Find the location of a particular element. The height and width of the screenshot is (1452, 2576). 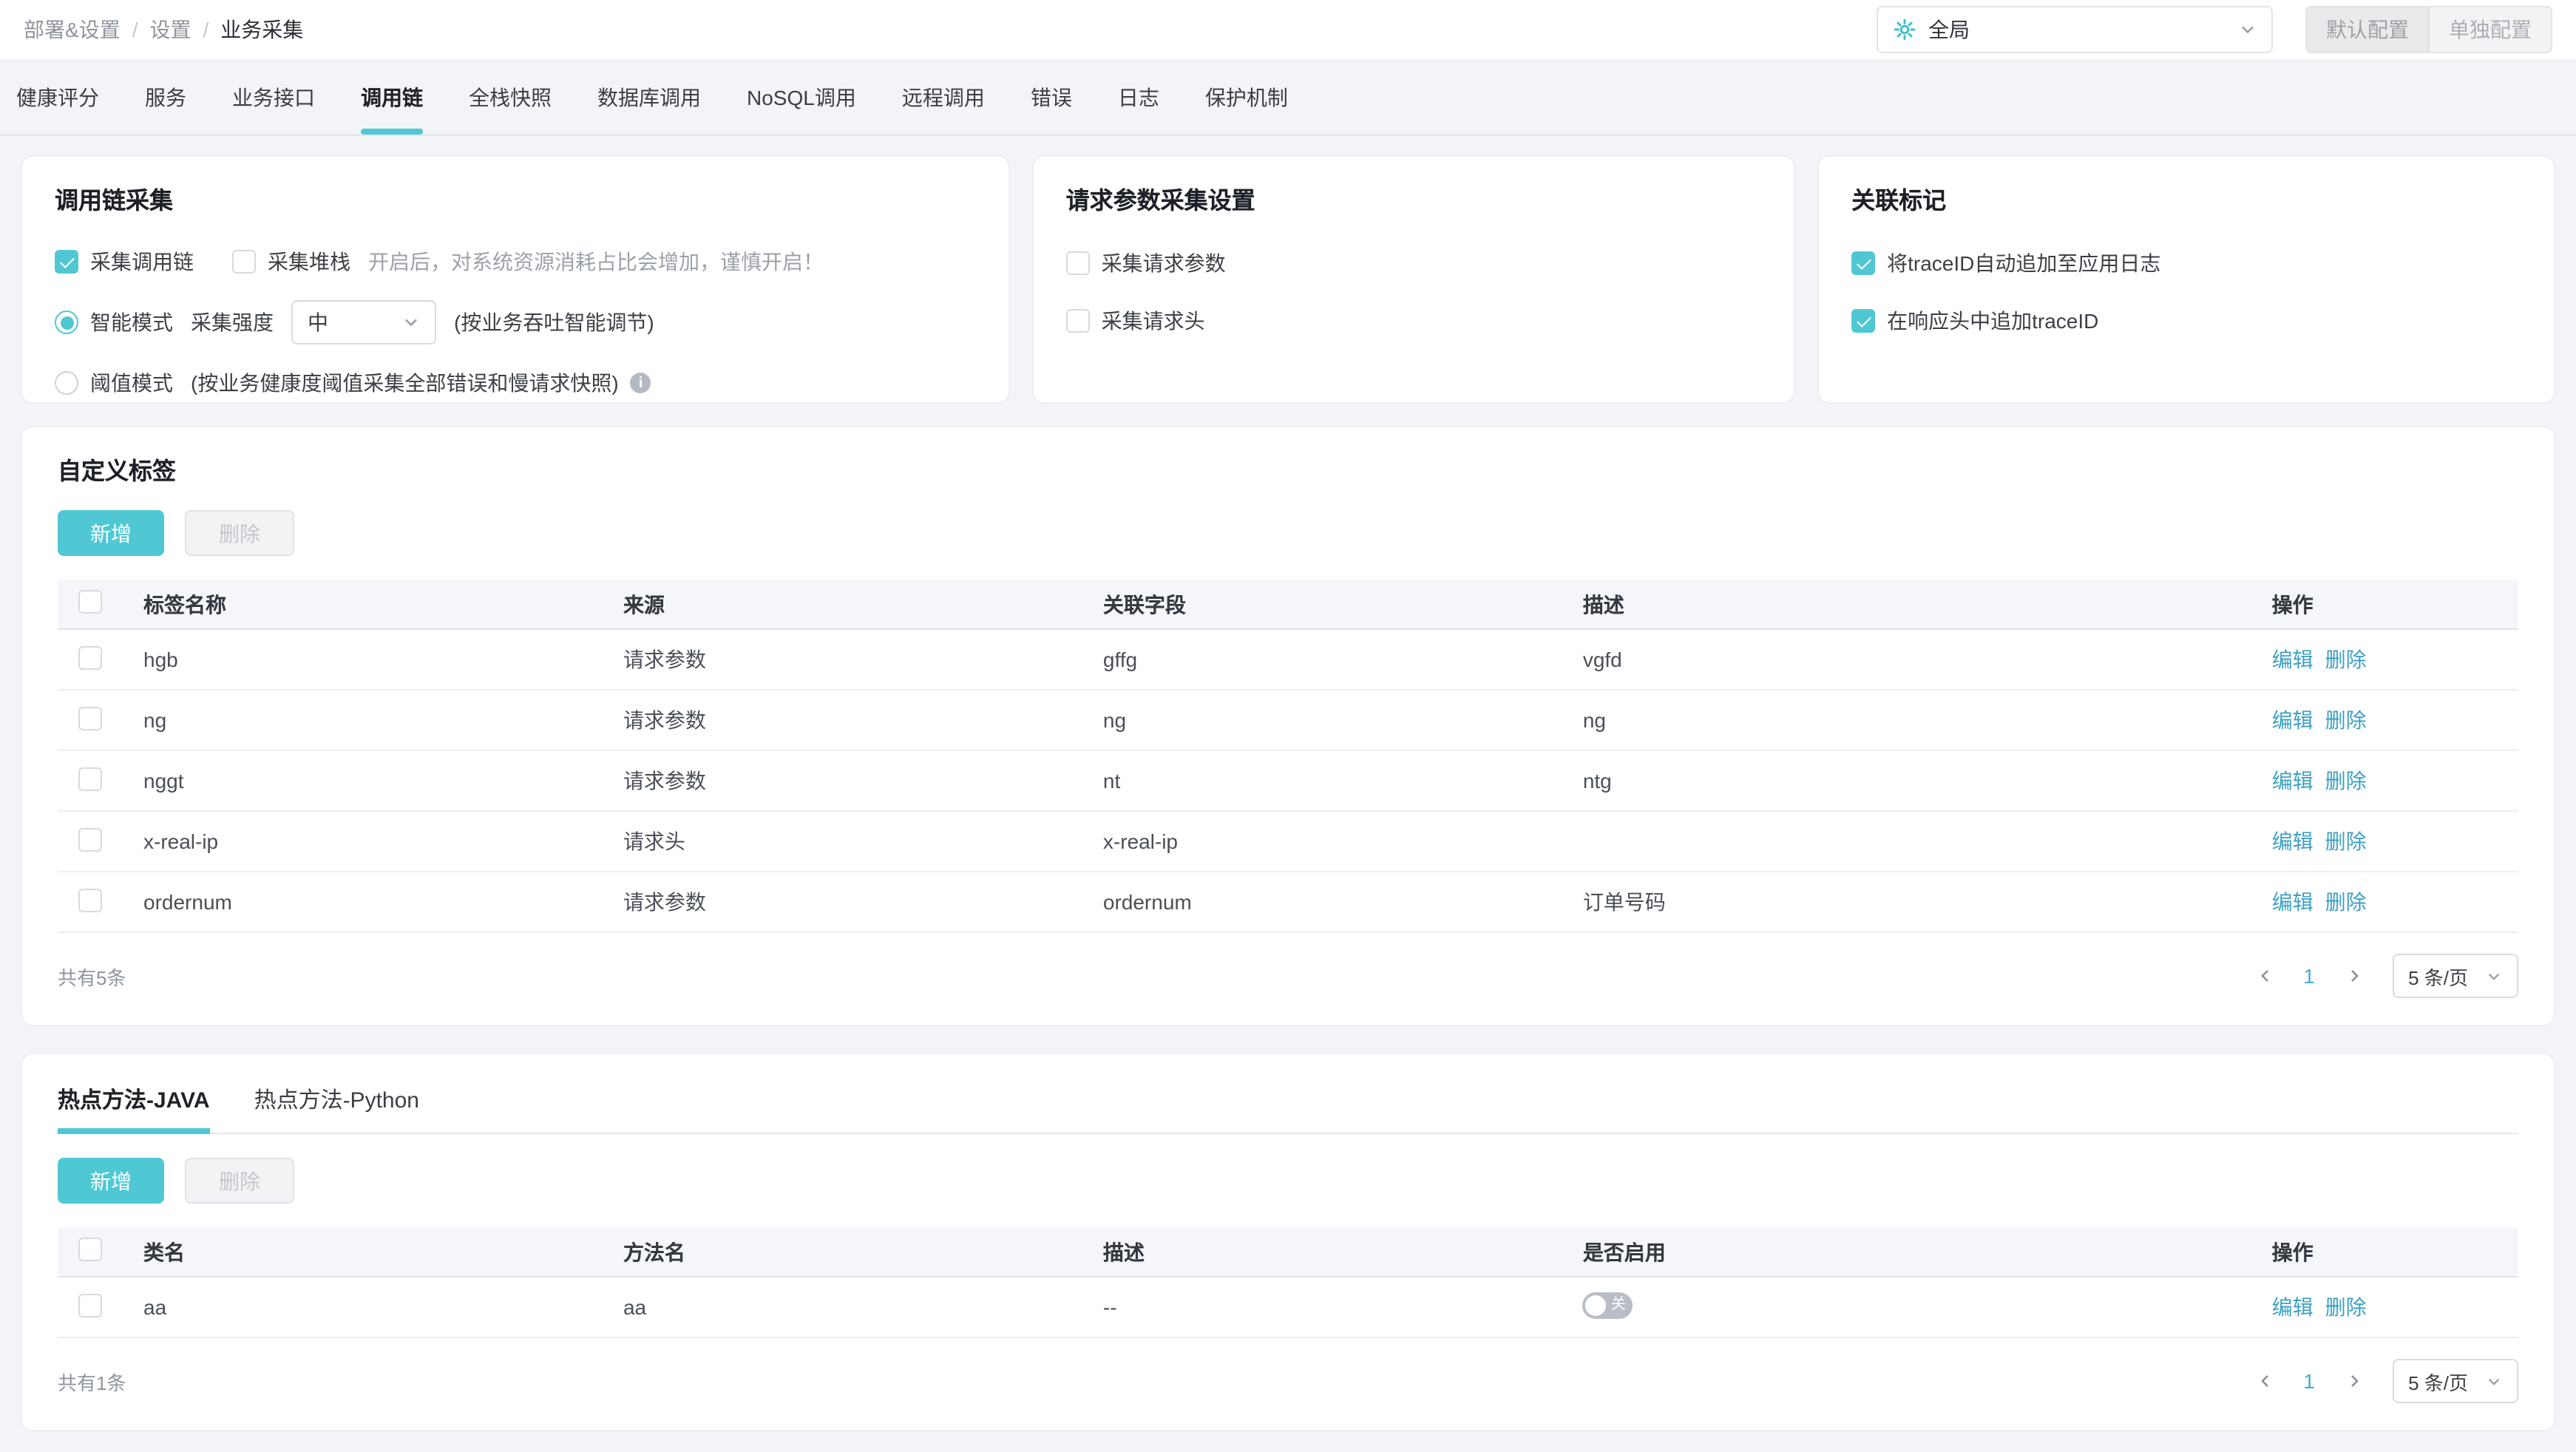

tab-health-score: 健康评分 is located at coordinates (57, 97).